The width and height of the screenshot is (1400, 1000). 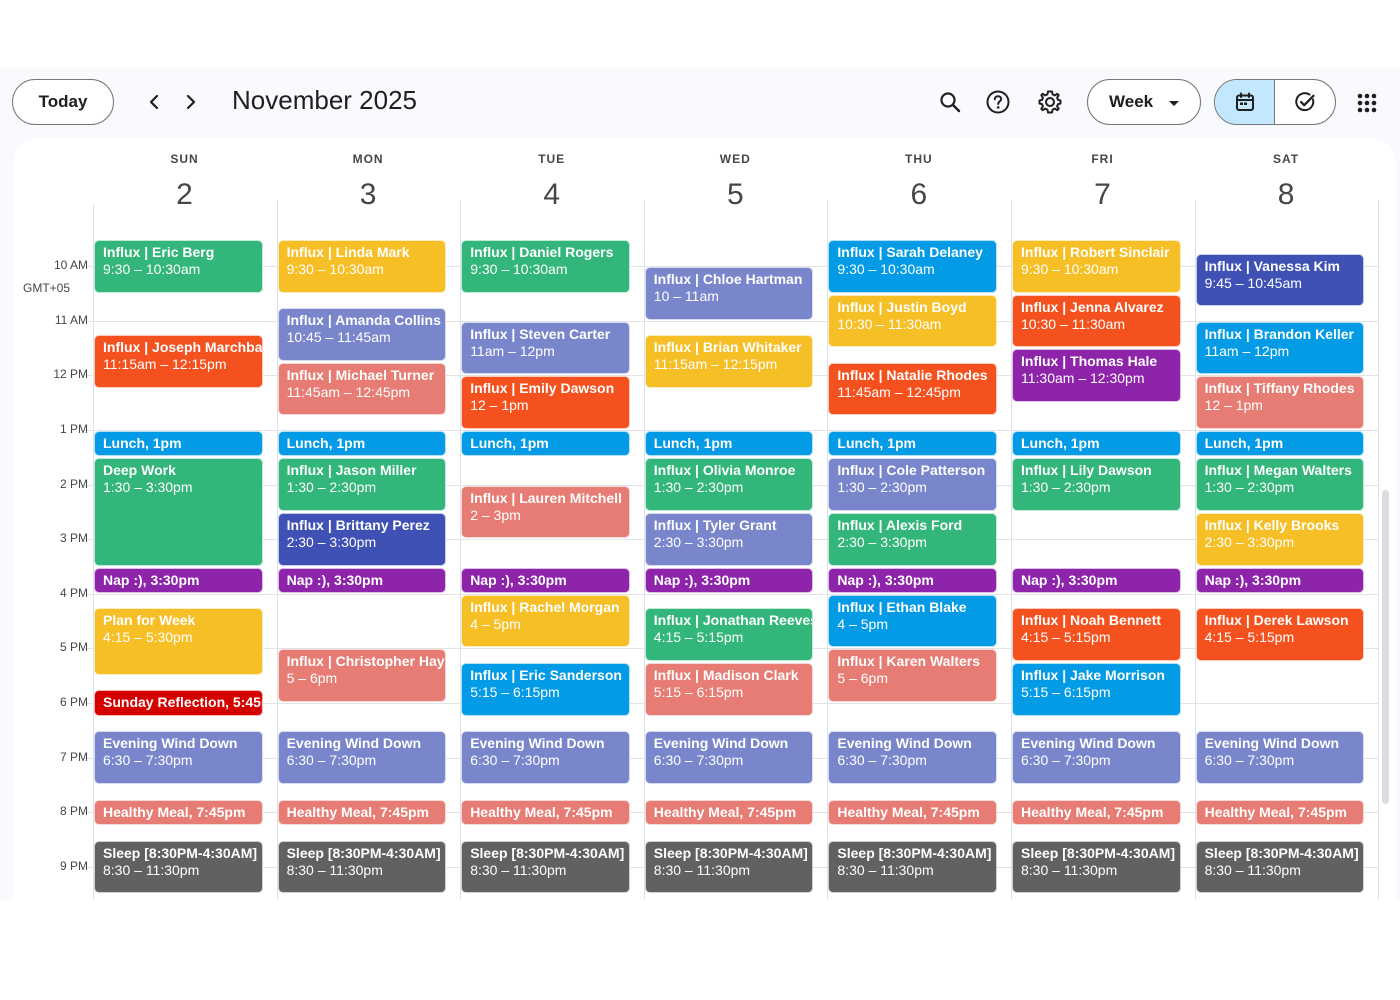 I want to click on calendar-event: Influx | Eric Sanderson 5:15 – 6:15pm, so click(x=545, y=689).